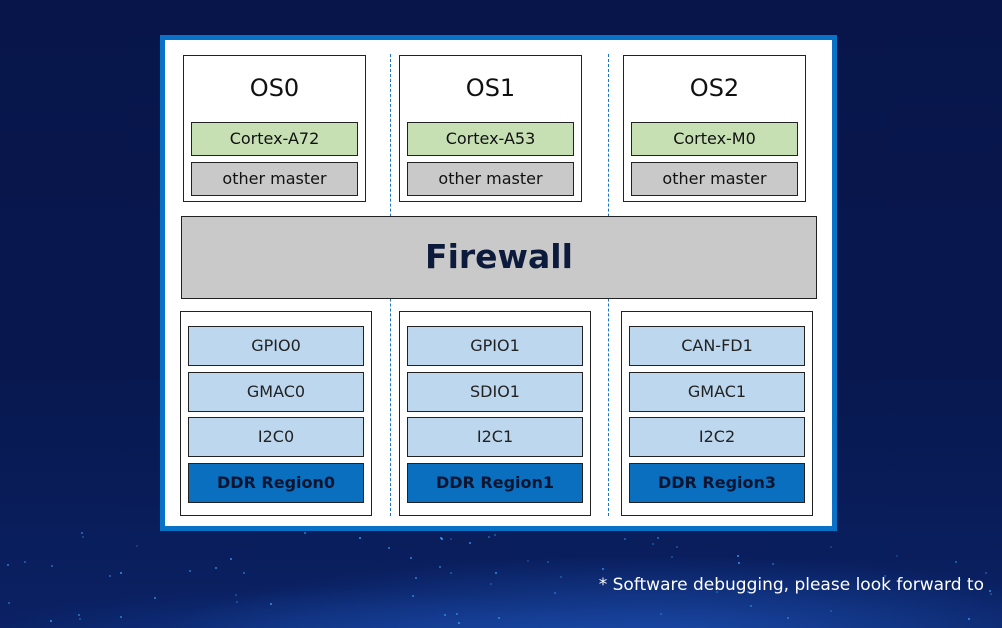  I want to click on peripheral-cell: GMAC0, so click(276, 392).